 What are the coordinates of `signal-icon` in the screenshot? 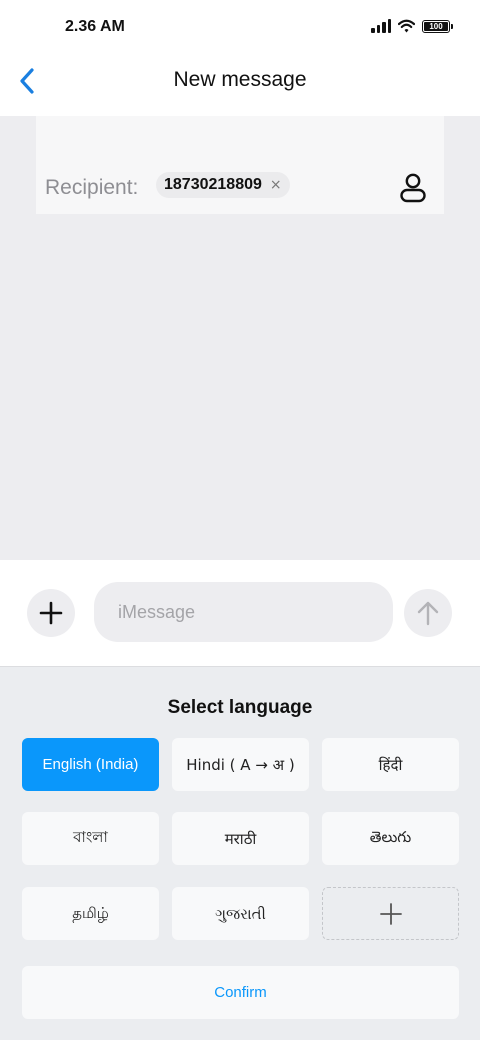 It's located at (381, 26).